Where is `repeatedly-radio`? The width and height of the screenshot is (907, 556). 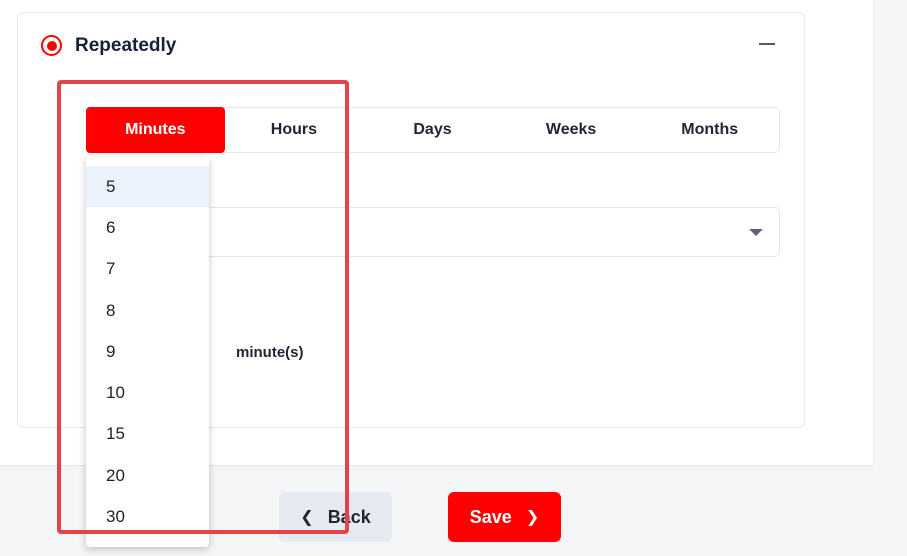
repeatedly-radio is located at coordinates (51, 45).